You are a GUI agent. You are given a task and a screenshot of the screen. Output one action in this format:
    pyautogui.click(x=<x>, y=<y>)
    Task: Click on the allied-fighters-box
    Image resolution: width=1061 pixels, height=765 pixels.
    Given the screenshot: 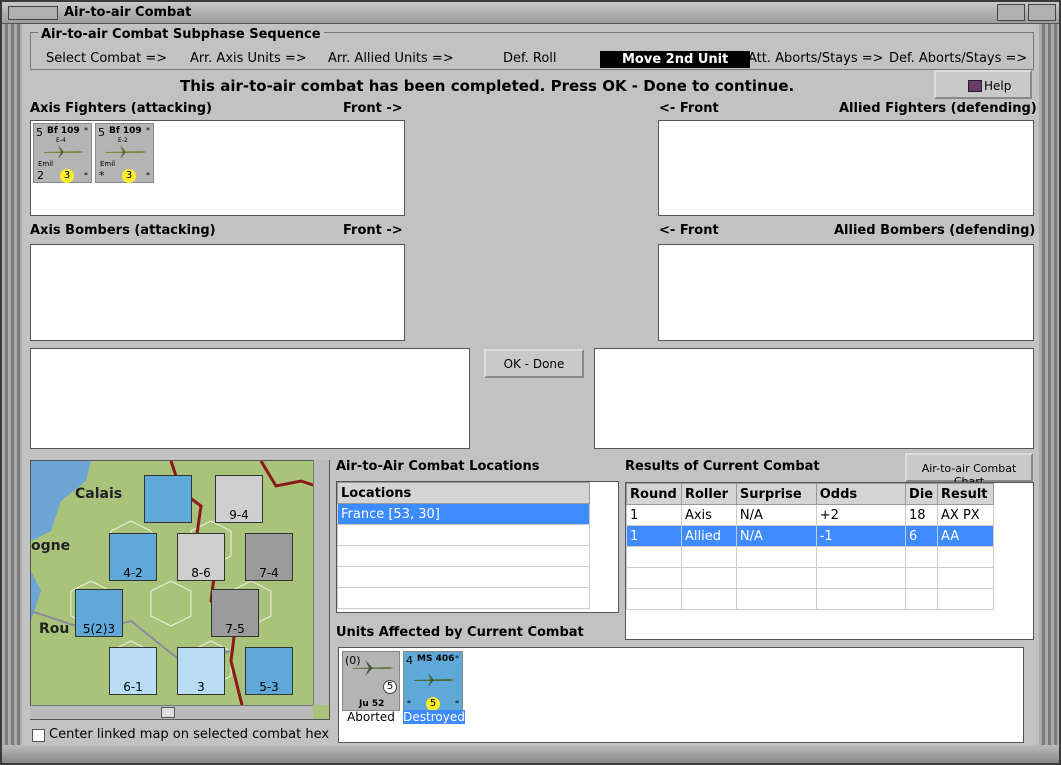 What is the action you would take?
    pyautogui.click(x=846, y=168)
    